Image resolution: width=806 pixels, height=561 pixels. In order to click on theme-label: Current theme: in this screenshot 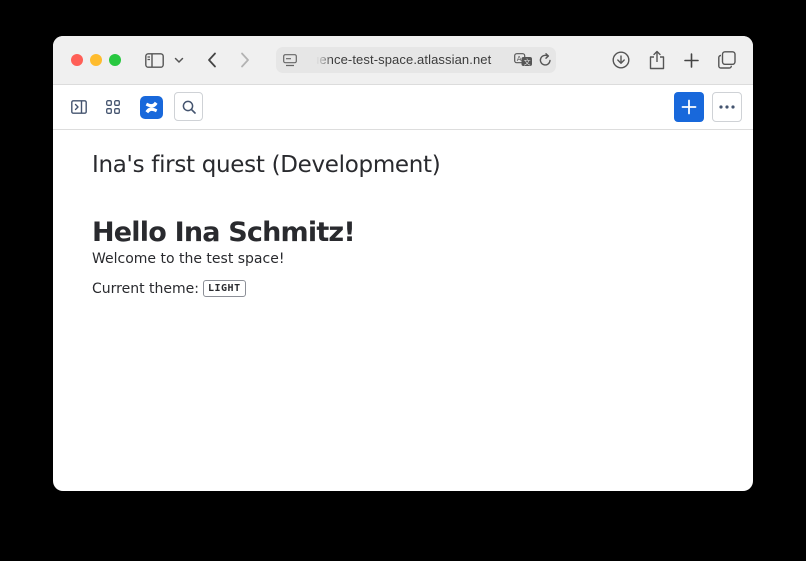, I will do `click(145, 288)`.